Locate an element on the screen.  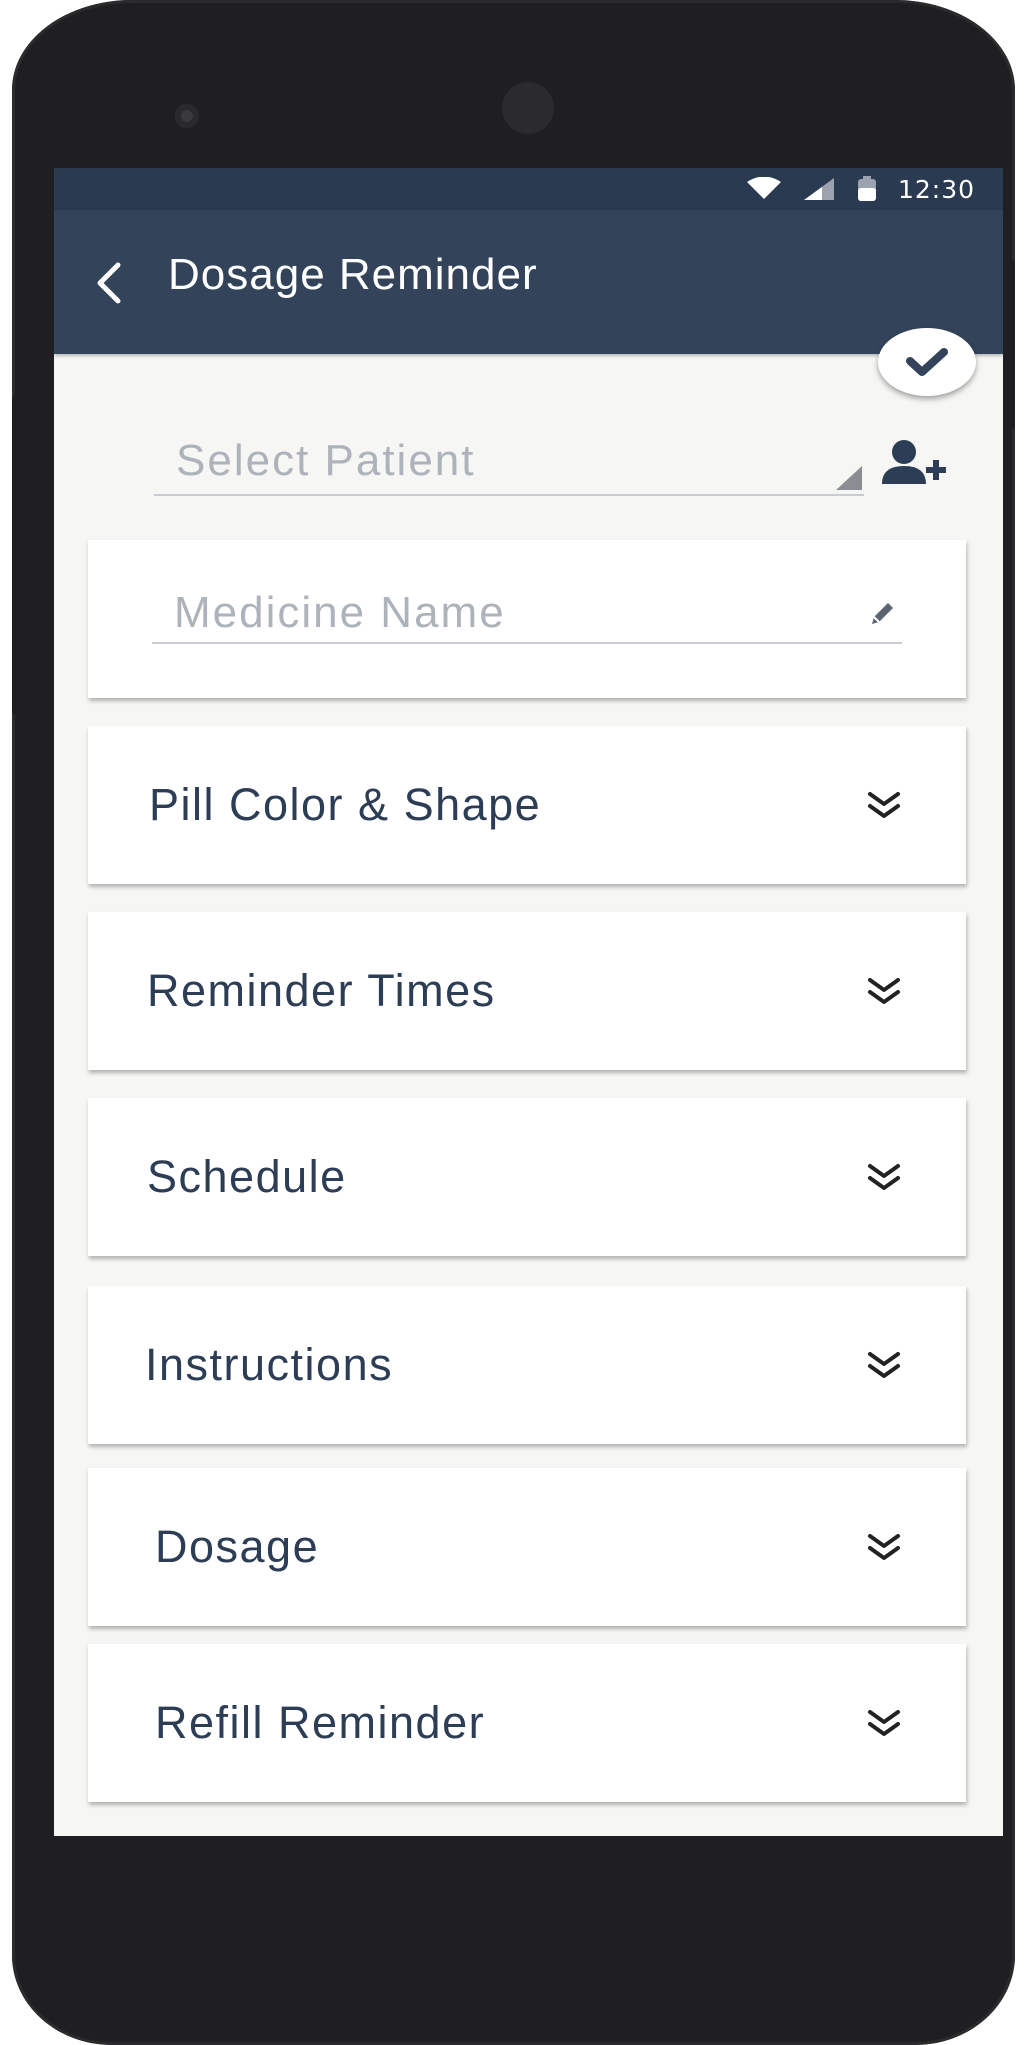
add-patient-button is located at coordinates (915, 462).